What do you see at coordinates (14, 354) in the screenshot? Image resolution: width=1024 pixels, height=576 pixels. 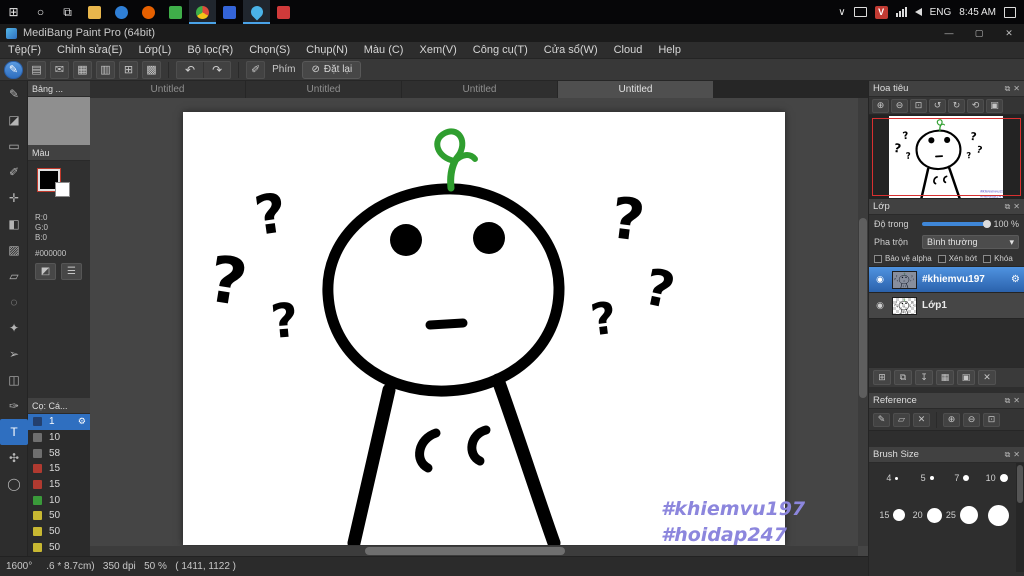 I see `tool-control: ➢` at bounding box center [14, 354].